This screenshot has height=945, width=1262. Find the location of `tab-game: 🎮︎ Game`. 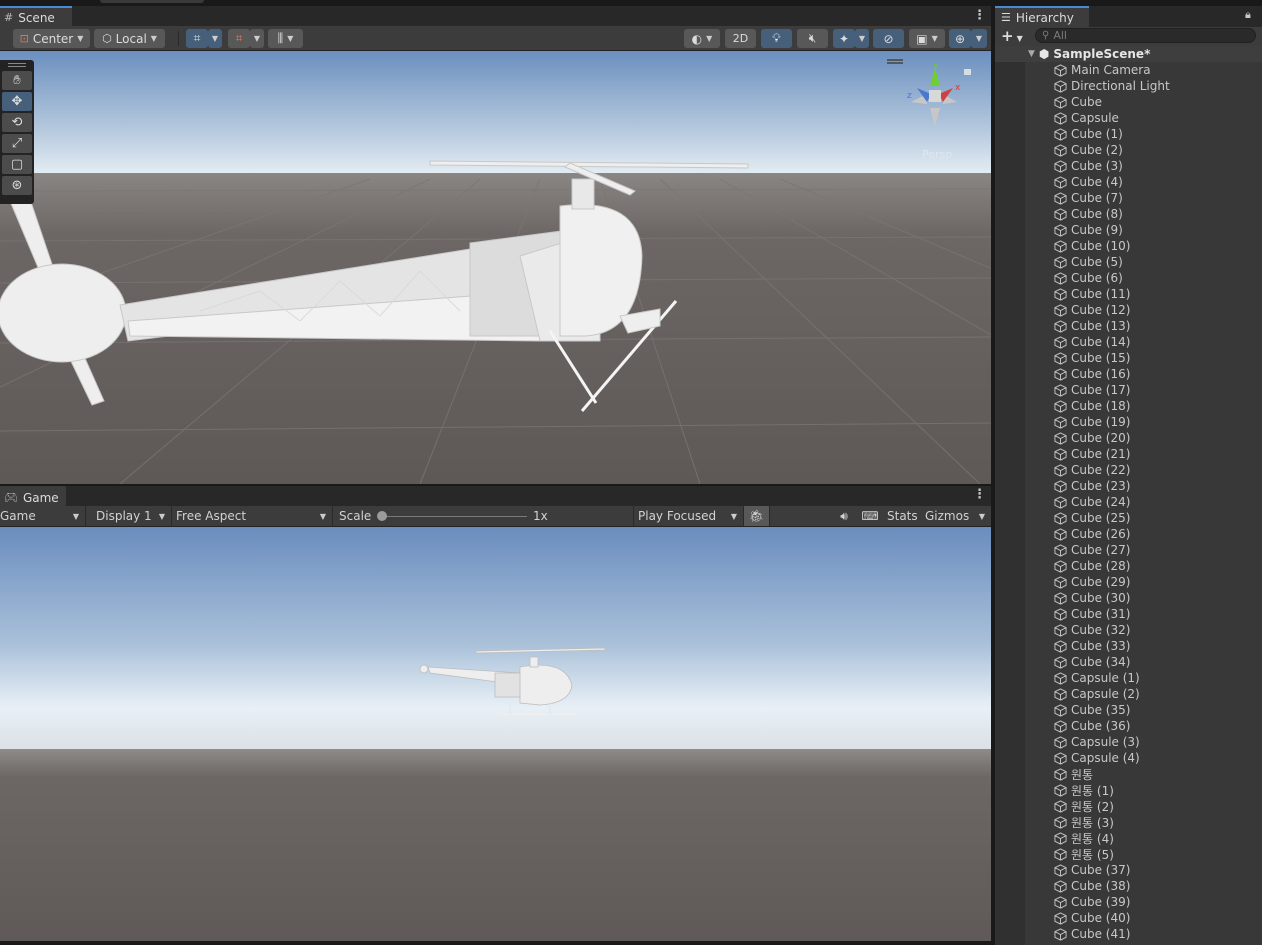

tab-game: 🎮︎ Game is located at coordinates (33, 496).